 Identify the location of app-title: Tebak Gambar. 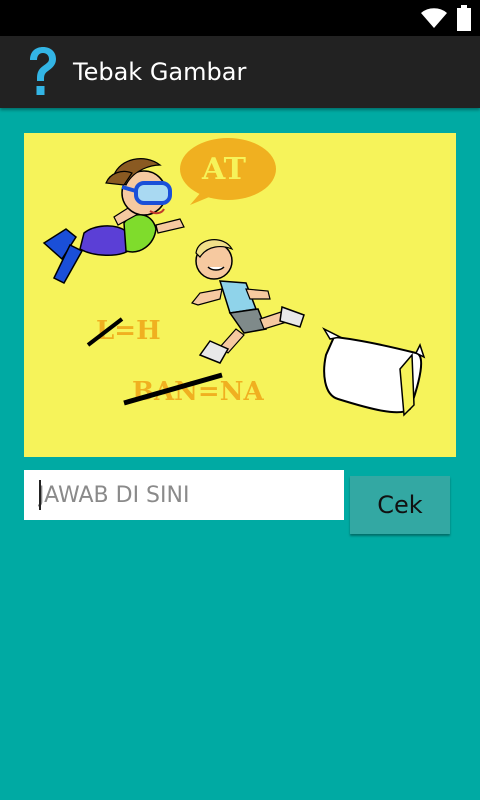
(160, 72).